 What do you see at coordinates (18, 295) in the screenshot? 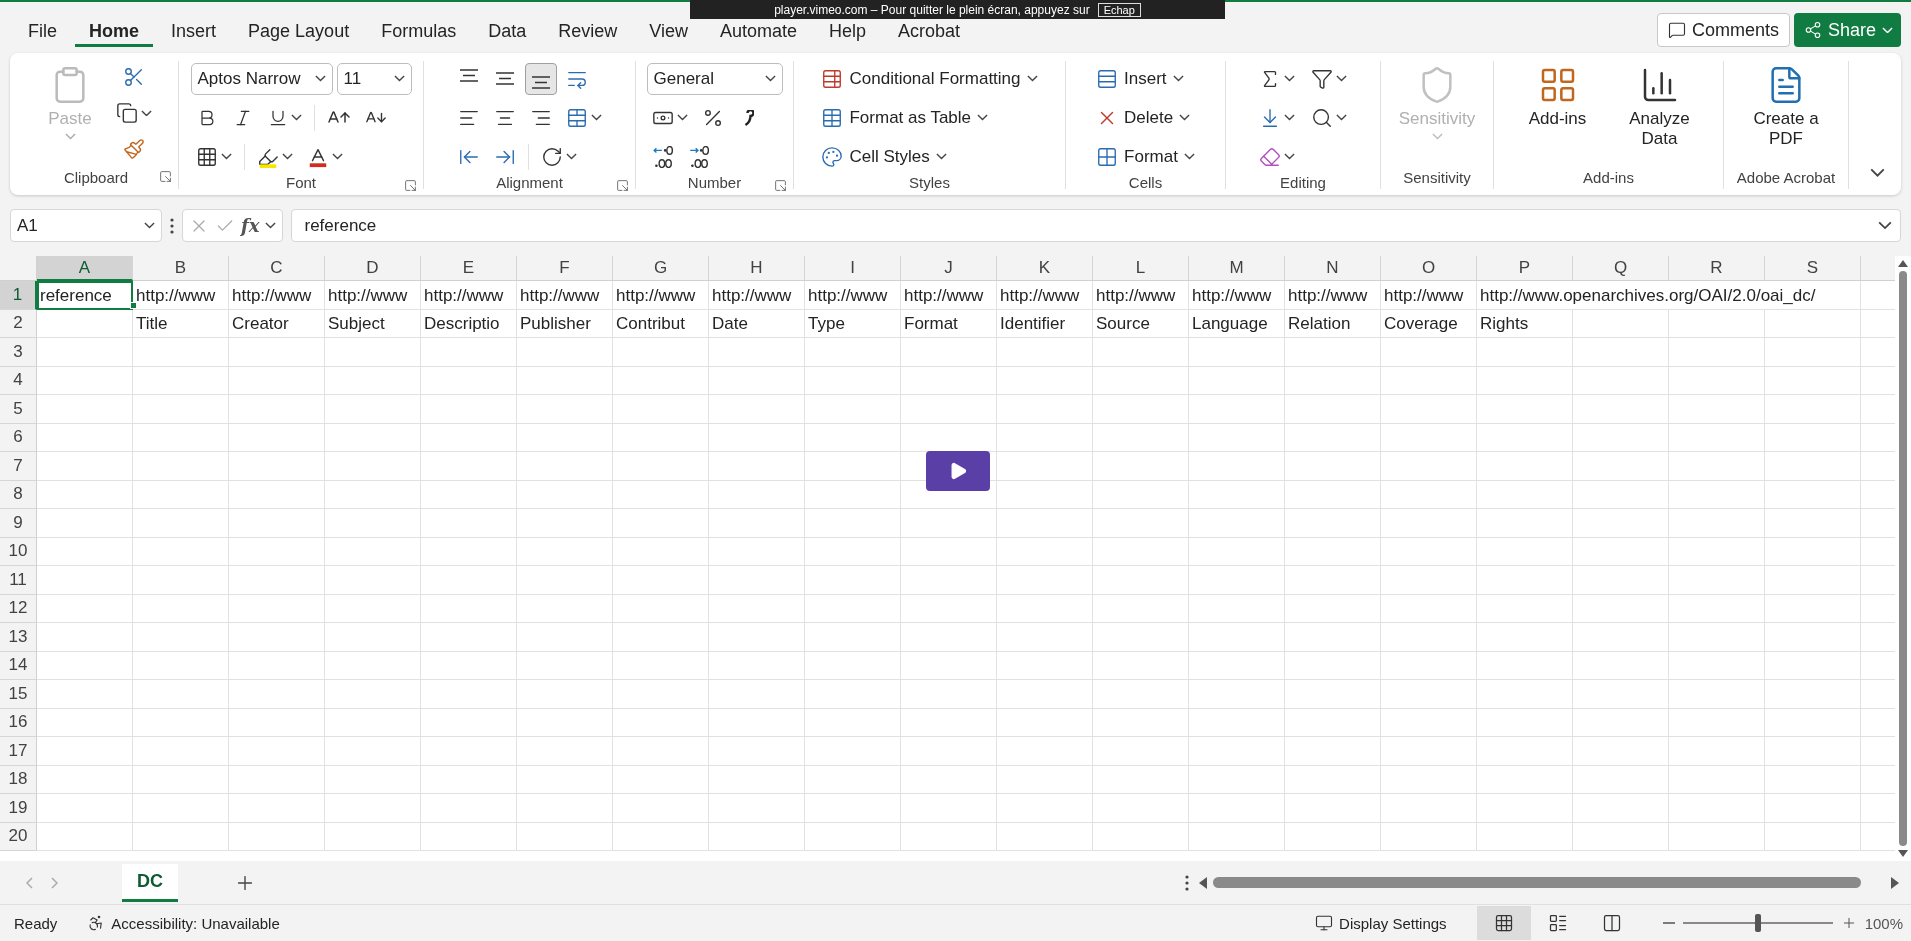
I see `row-header: 1` at bounding box center [18, 295].